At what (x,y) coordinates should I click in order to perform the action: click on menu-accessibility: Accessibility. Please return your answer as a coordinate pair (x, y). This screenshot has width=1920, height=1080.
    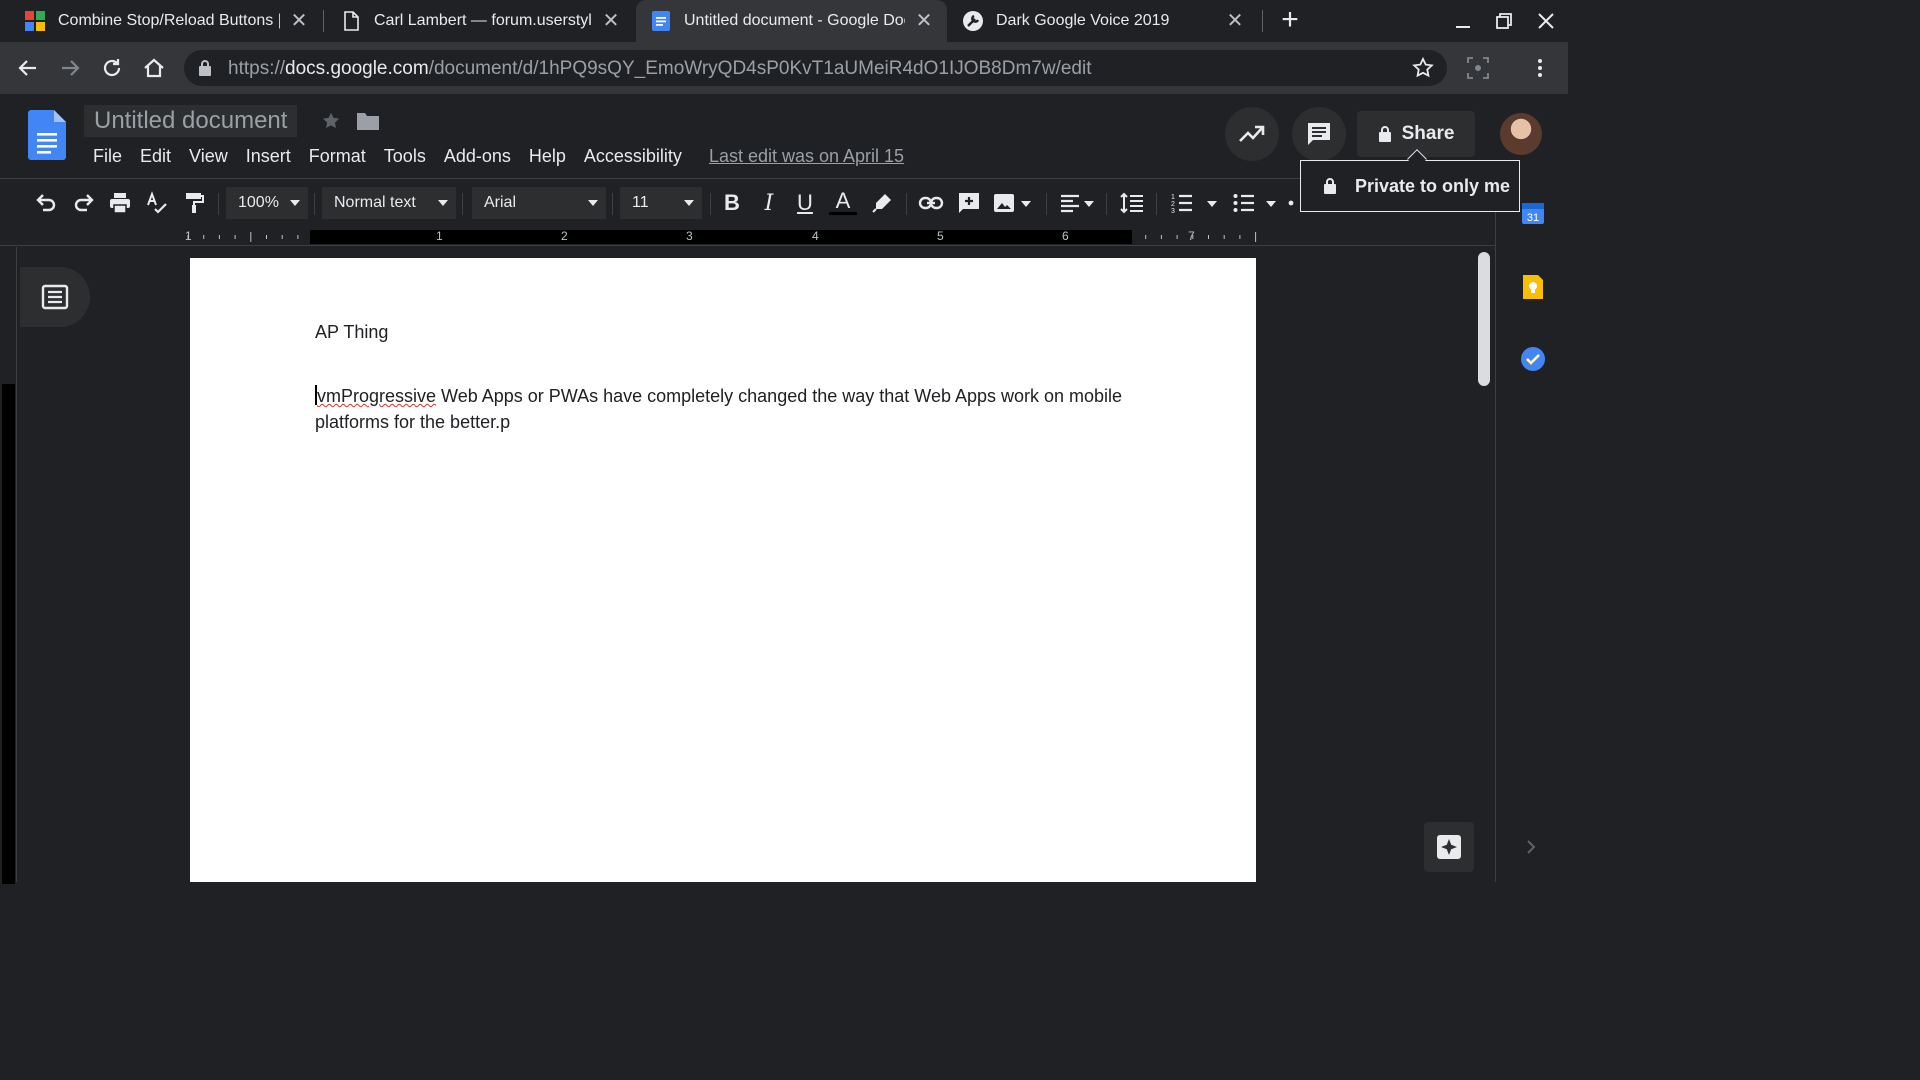
    Looking at the image, I should click on (633, 156).